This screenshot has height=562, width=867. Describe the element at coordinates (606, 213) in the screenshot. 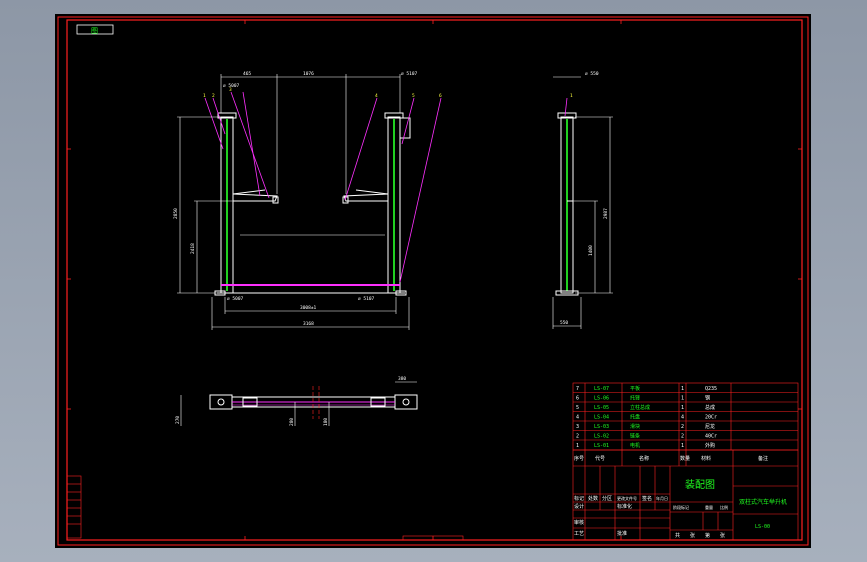

I see `dim-side-height: 2987` at that location.